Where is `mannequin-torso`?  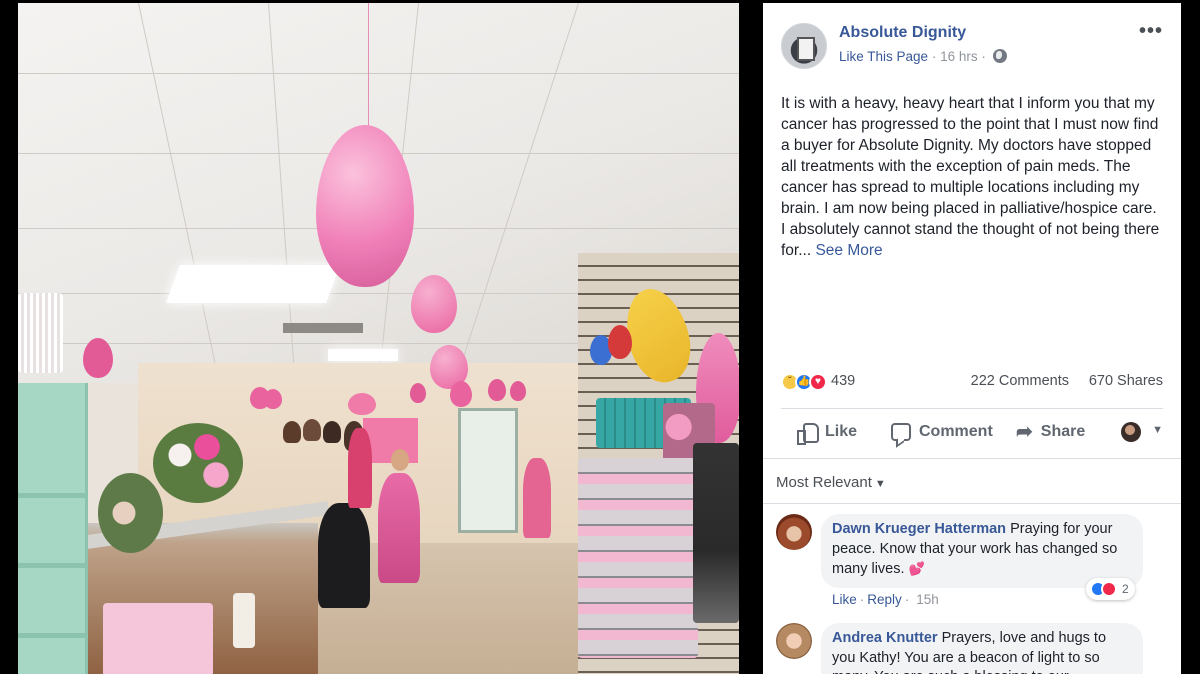
mannequin-torso is located at coordinates (716, 533).